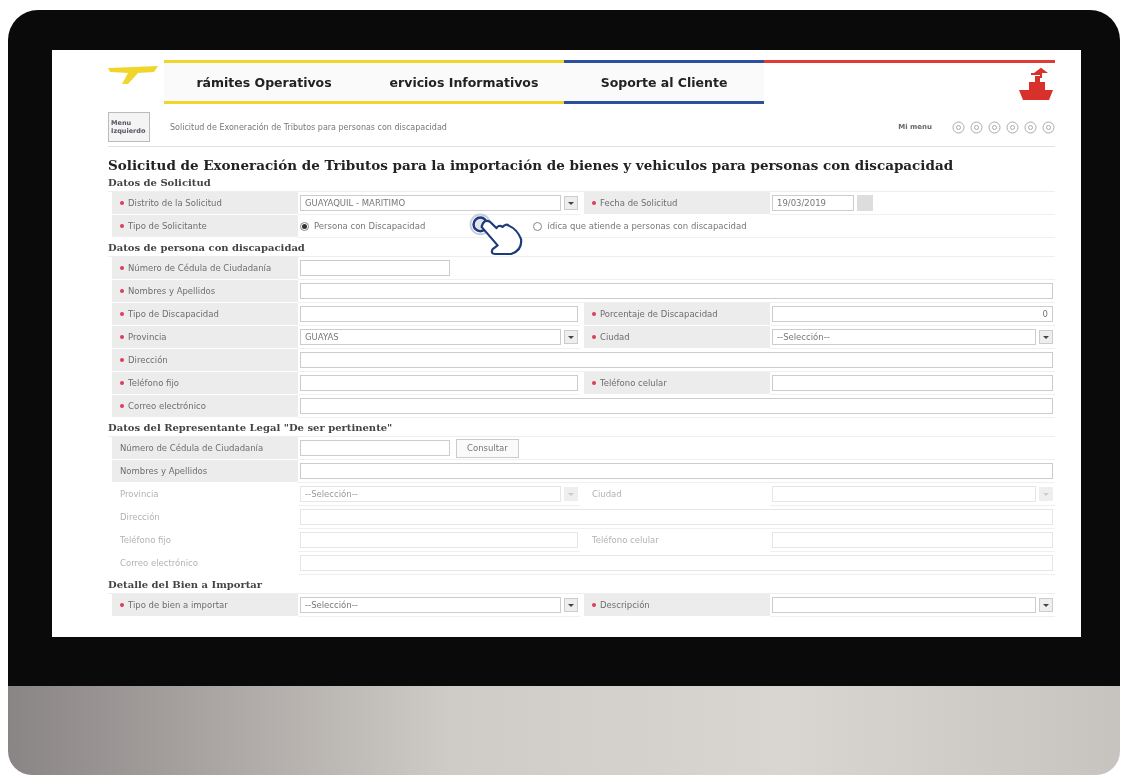 This screenshot has width=1127, height=775. What do you see at coordinates (309, 127) in the screenshot?
I see `breadcrumb: Solicitud de Exoneración de Tributos para personas con discapacidad` at bounding box center [309, 127].